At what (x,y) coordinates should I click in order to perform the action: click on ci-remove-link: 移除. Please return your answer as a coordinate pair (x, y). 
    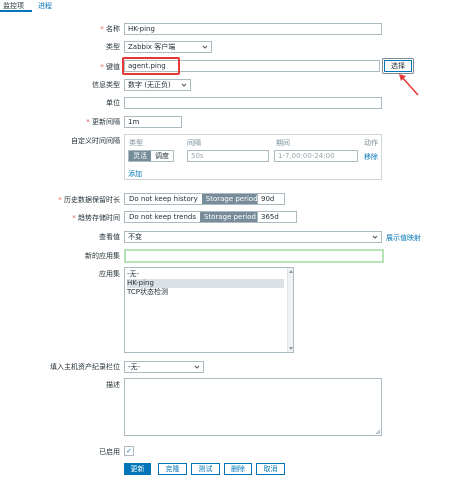
    Looking at the image, I should click on (371, 157).